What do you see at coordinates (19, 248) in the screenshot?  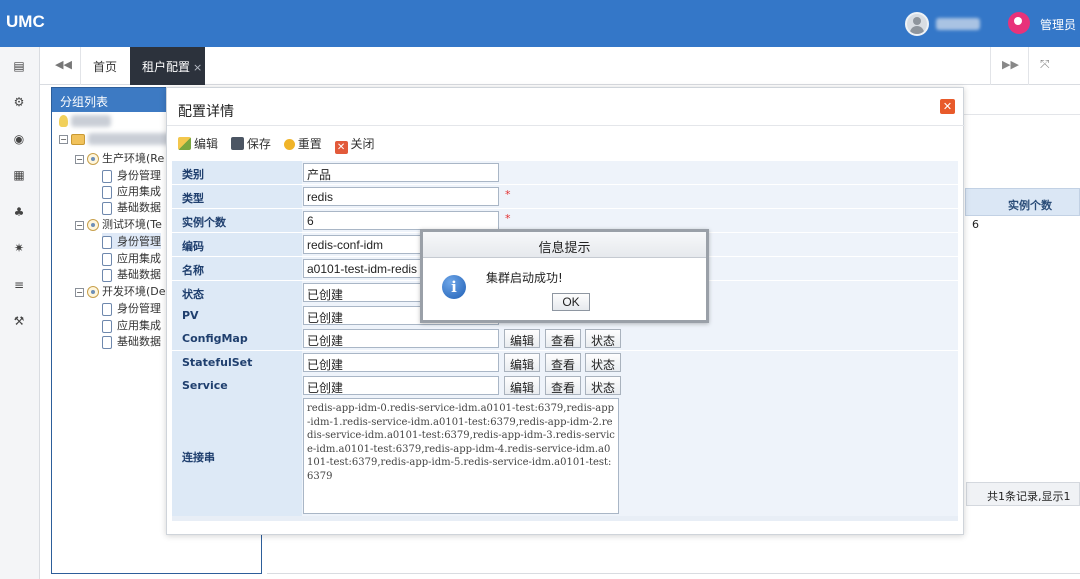 I see `cog-icon: ✷` at bounding box center [19, 248].